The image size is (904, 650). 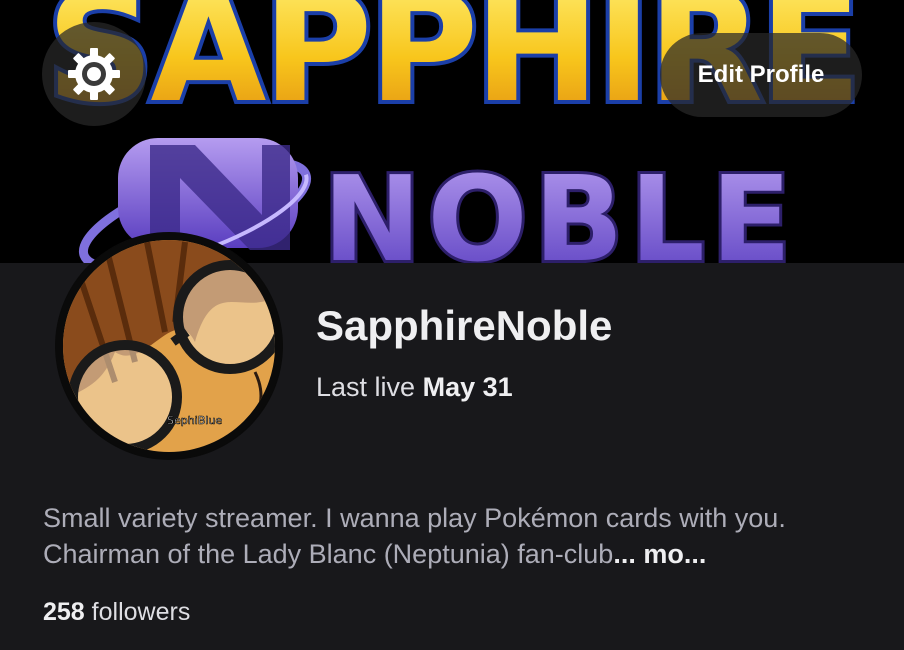 I want to click on gear-icon, so click(x=94, y=74).